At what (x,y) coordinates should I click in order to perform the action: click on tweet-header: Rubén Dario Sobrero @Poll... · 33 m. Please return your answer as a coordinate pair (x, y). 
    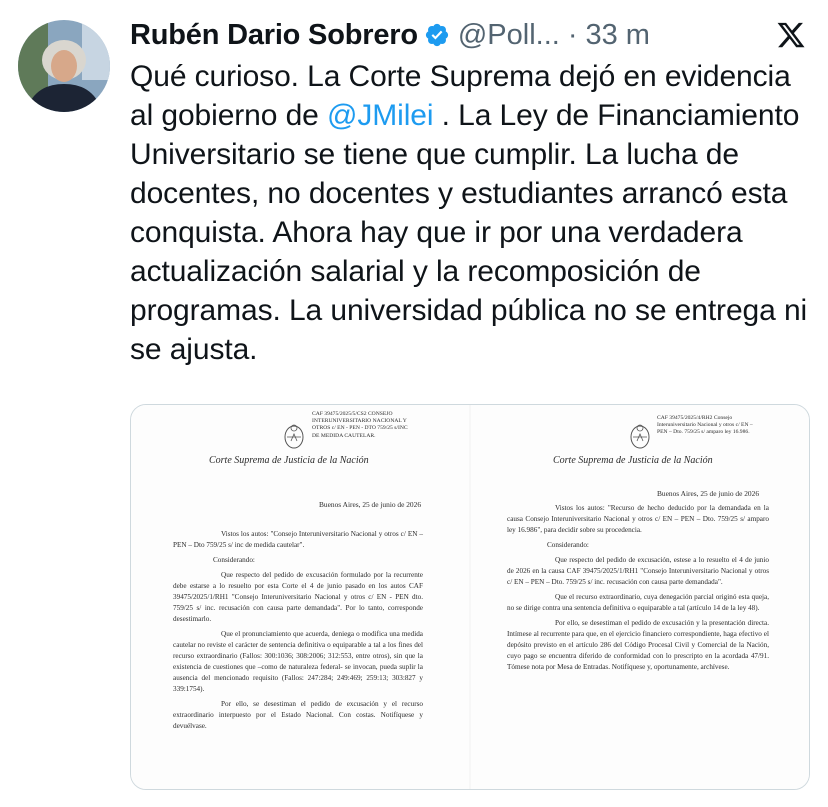
    Looking at the image, I should click on (390, 35).